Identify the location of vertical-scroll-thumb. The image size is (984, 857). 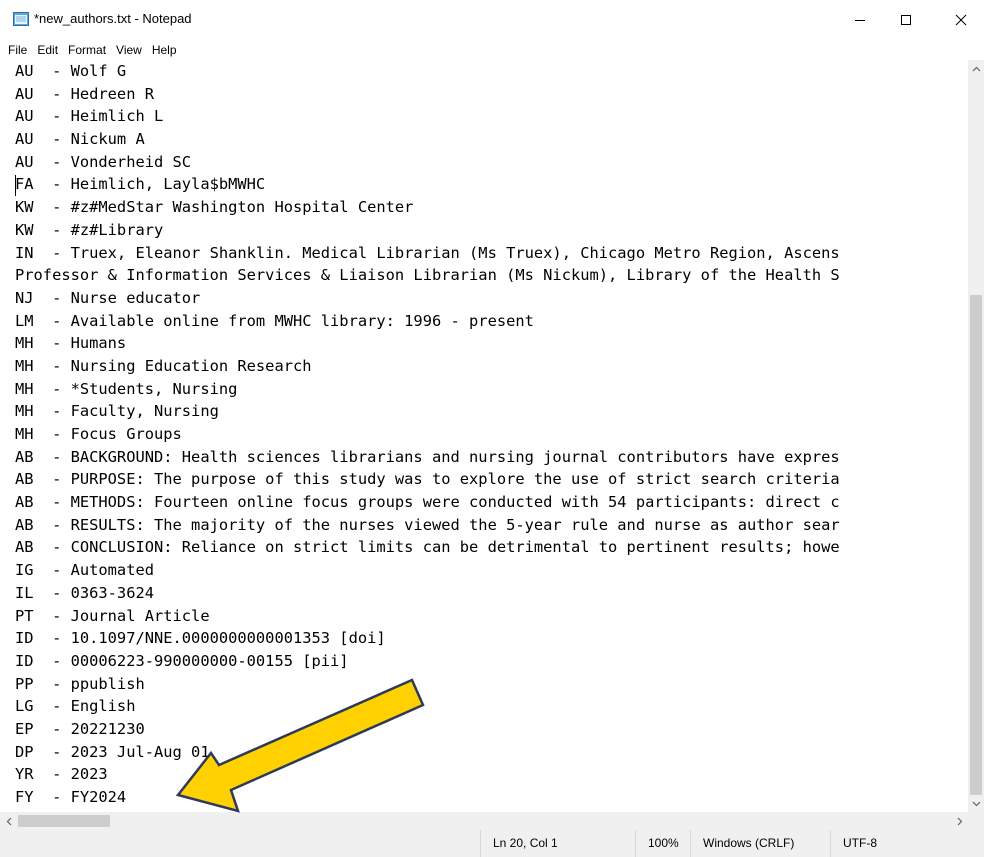
(976, 545).